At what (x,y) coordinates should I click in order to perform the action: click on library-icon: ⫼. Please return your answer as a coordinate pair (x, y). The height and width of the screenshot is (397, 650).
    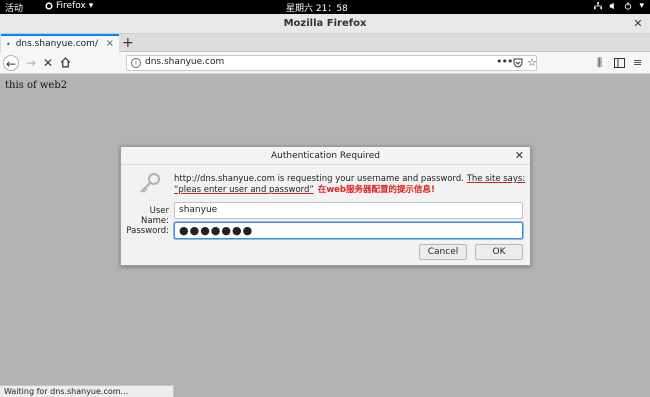
    Looking at the image, I should click on (599, 63).